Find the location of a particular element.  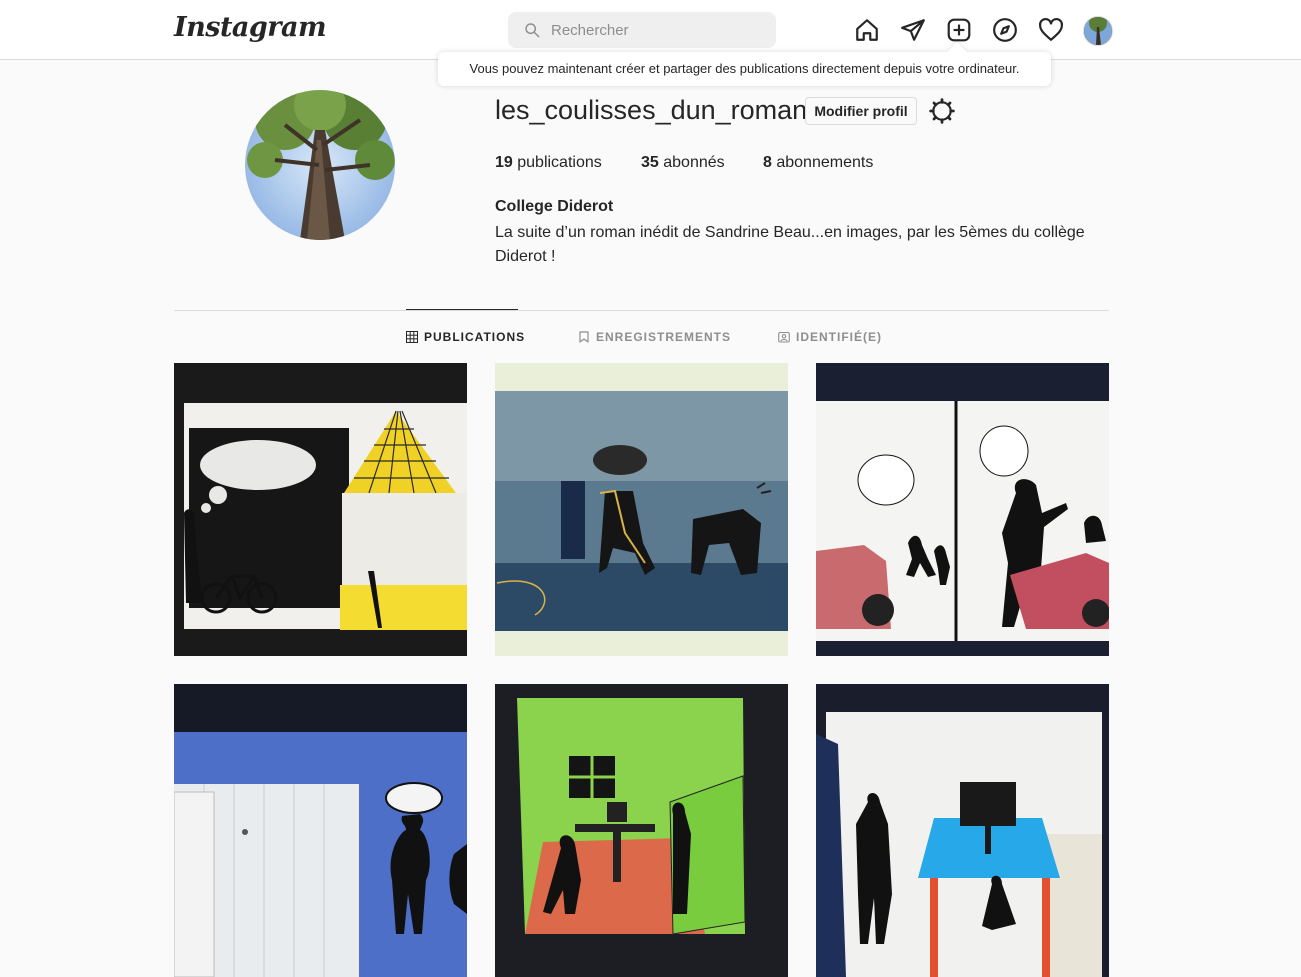

explore-icon is located at coordinates (1005, 30).